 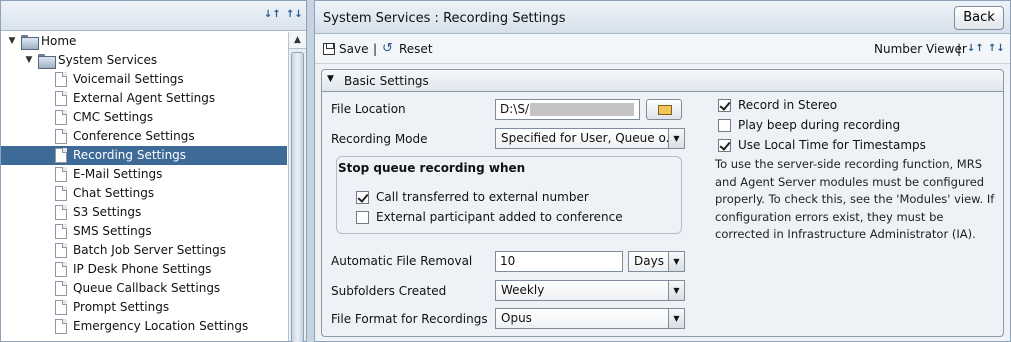 What do you see at coordinates (368, 109) in the screenshot?
I see `file-location-label: File Location` at bounding box center [368, 109].